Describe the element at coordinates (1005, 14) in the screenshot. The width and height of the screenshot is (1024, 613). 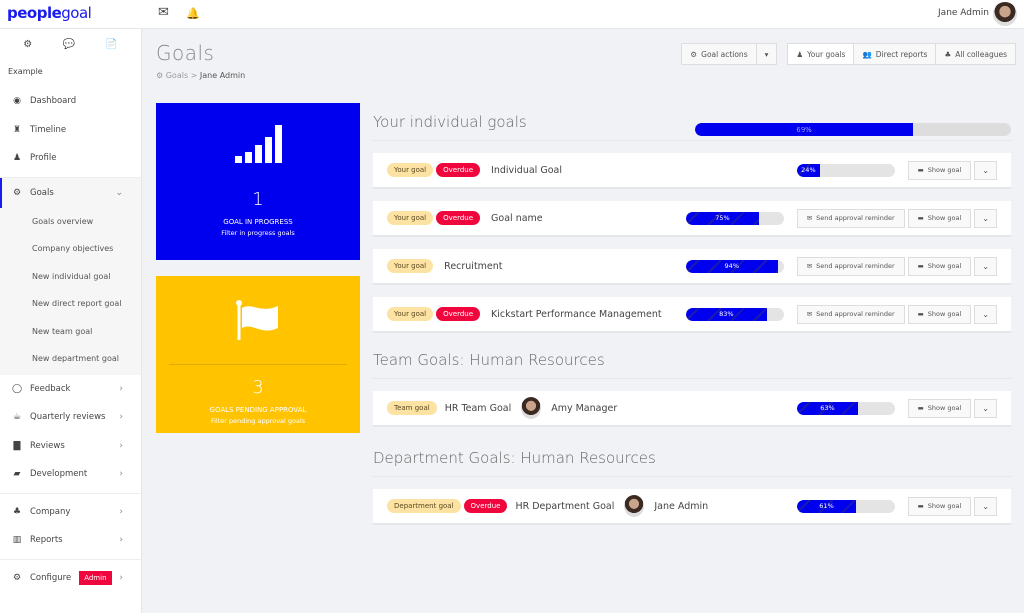
I see `user-avatar` at that location.